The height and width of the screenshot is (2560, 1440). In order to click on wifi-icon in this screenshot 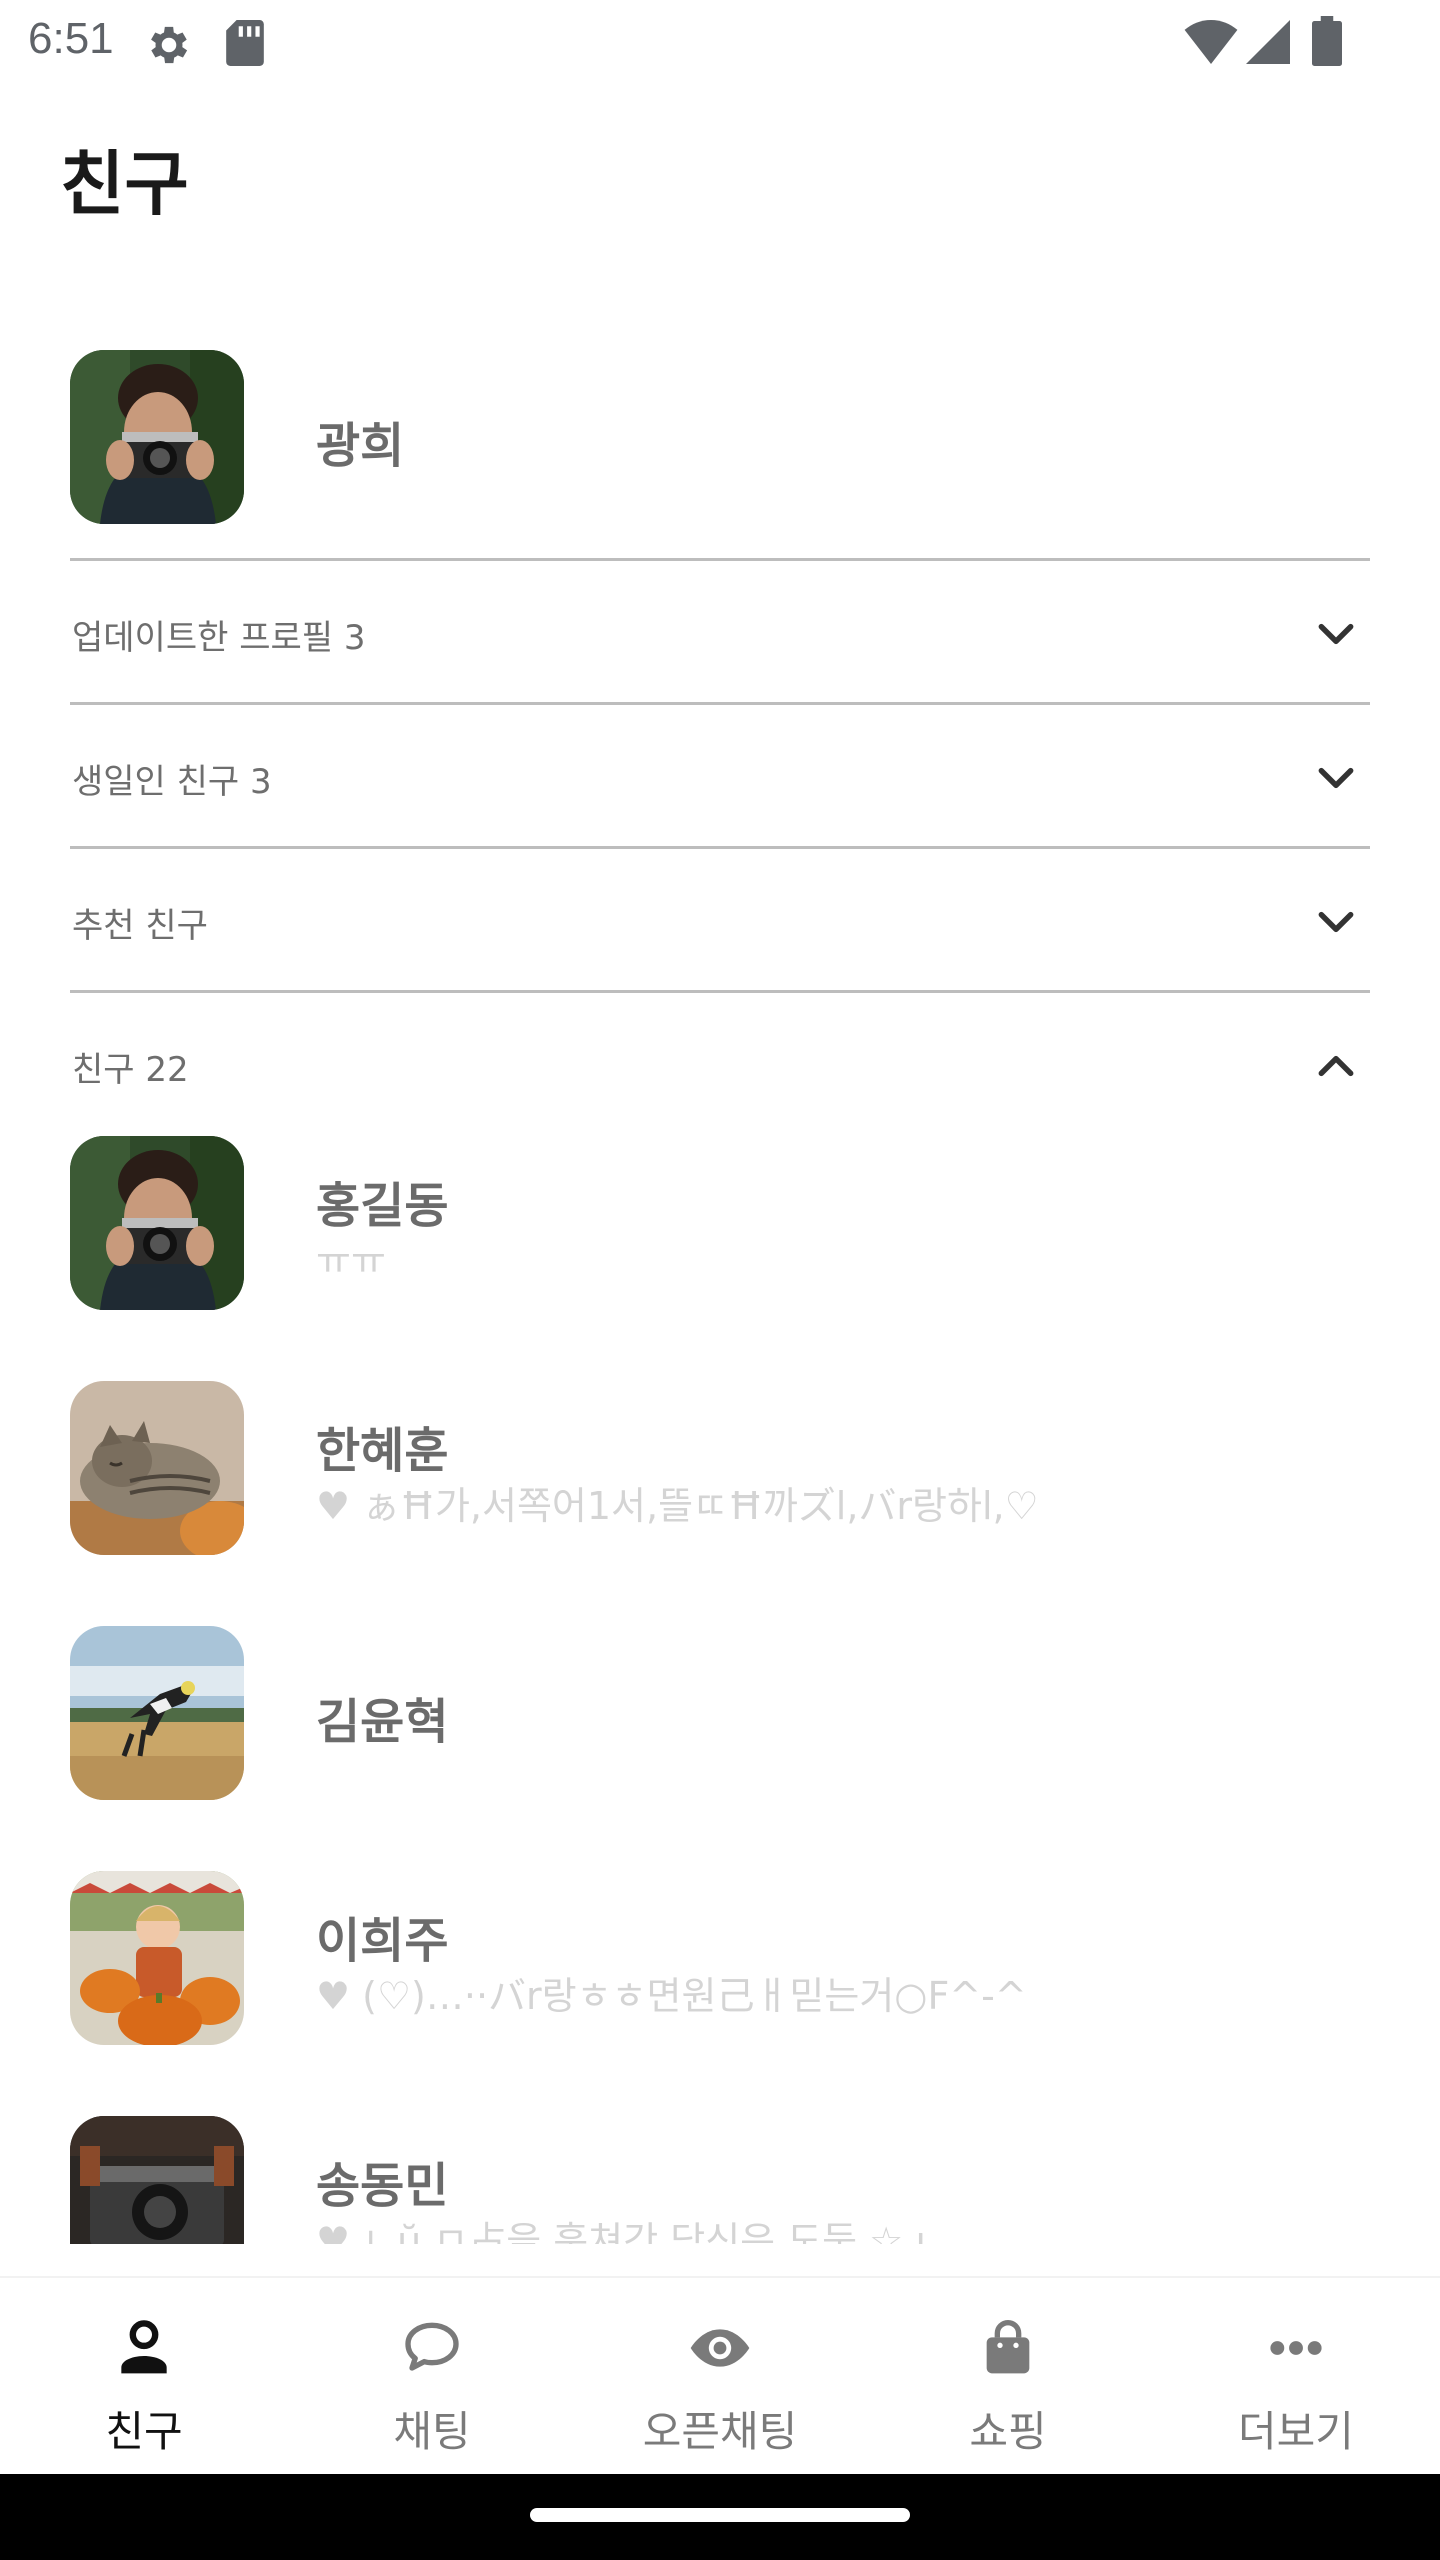, I will do `click(1211, 44)`.